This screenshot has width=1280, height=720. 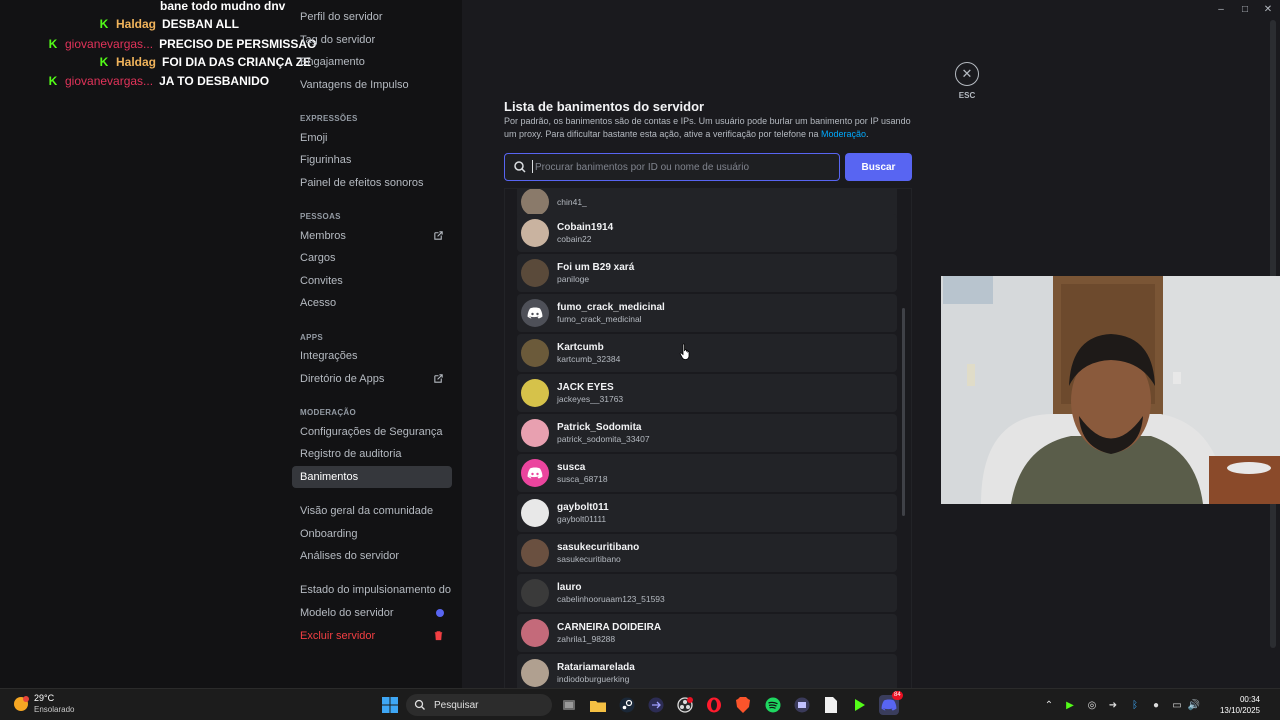 I want to click on menu-item-server-tag: Tag do servidor, so click(x=372, y=40).